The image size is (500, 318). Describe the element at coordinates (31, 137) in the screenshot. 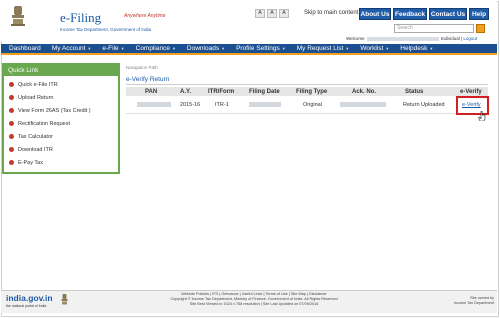

I see `quick-link-item: Tax Calculator` at that location.